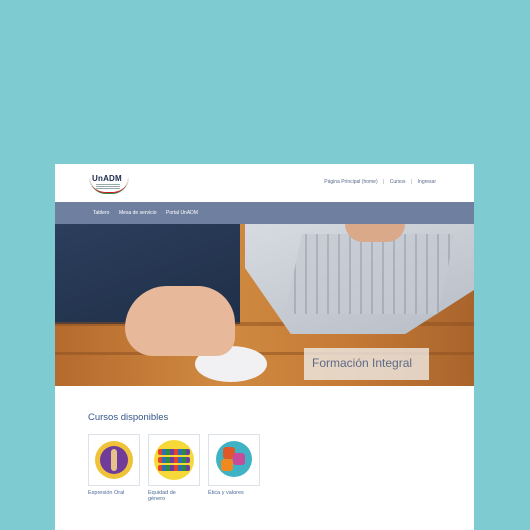 The width and height of the screenshot is (530, 530). What do you see at coordinates (174, 460) in the screenshot?
I see `people-group-illustration-icon` at bounding box center [174, 460].